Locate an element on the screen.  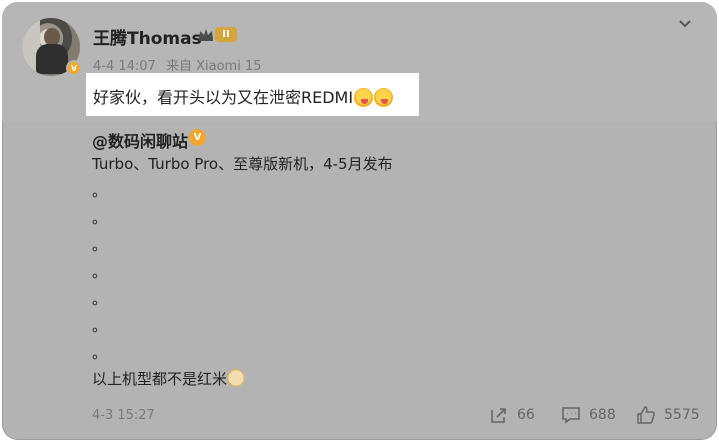
comment-button: 688 is located at coordinates (588, 415).